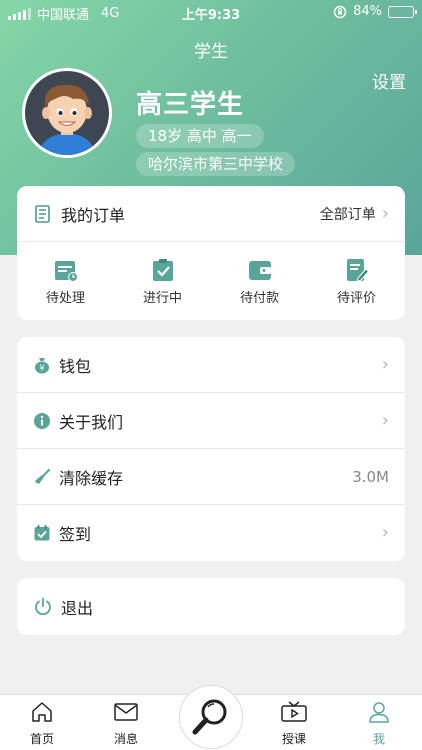 This screenshot has height=750, width=422. I want to click on tab-home: 首页, so click(42, 724).